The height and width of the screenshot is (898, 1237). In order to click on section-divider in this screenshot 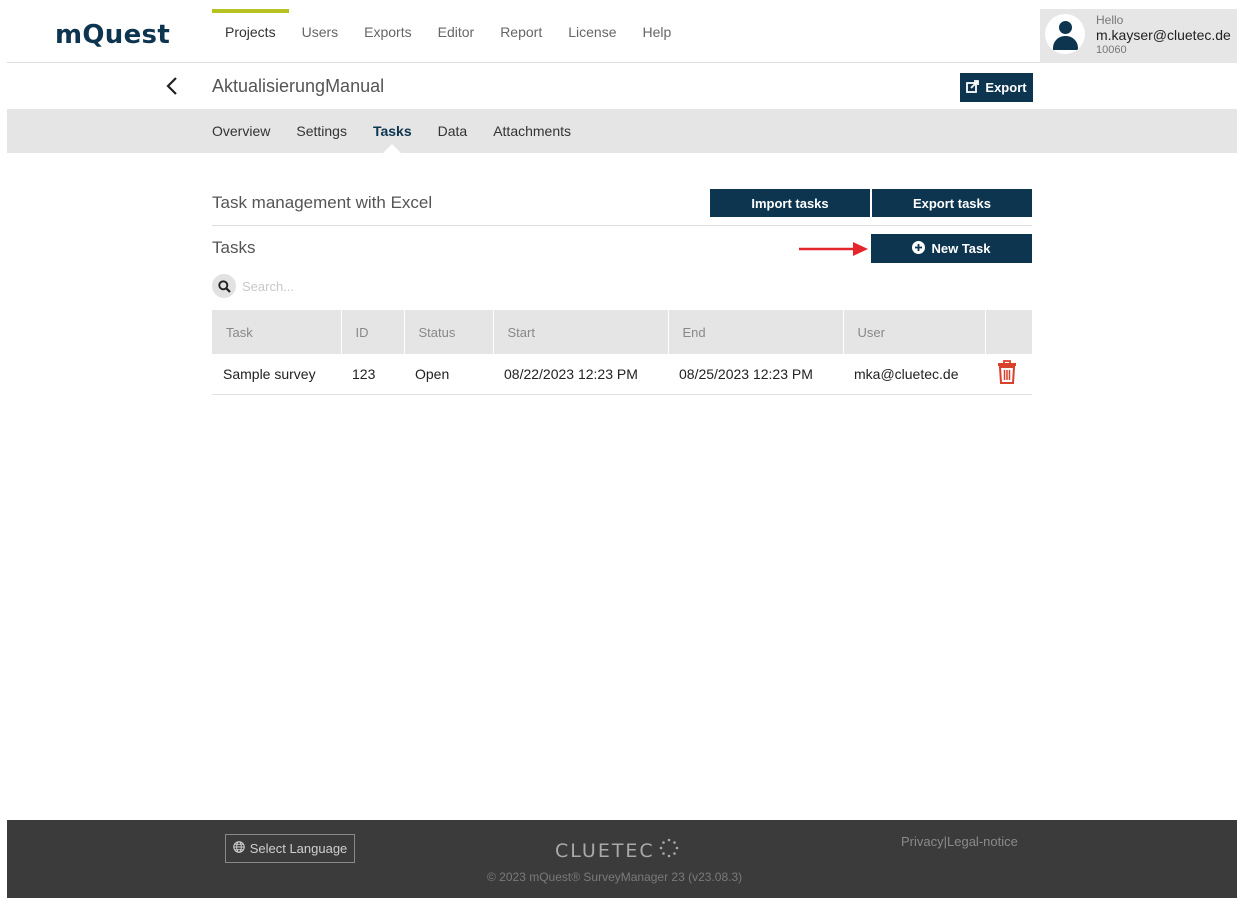, I will do `click(622, 225)`.